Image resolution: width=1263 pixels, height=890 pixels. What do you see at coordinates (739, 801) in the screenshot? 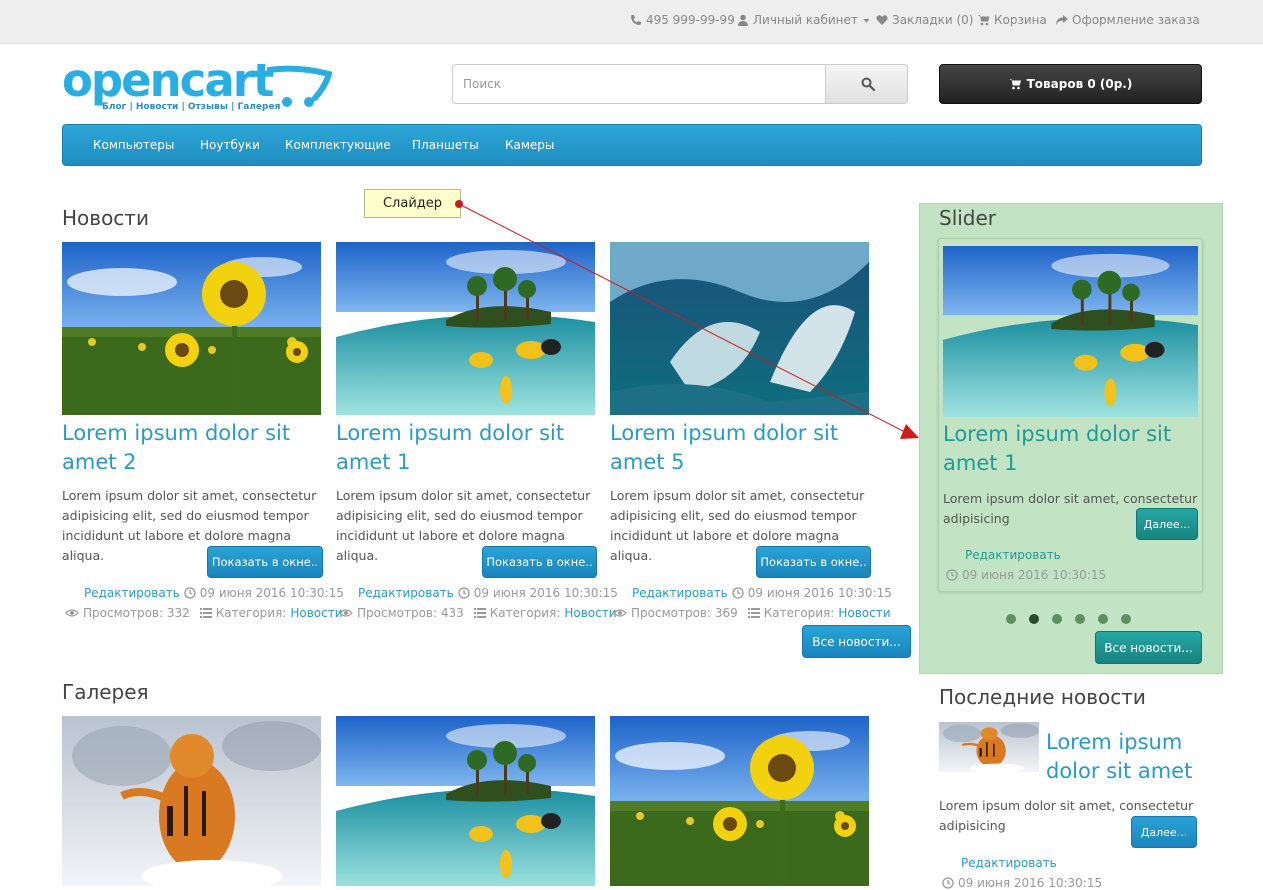
I see `gallery-image-sunflower` at bounding box center [739, 801].